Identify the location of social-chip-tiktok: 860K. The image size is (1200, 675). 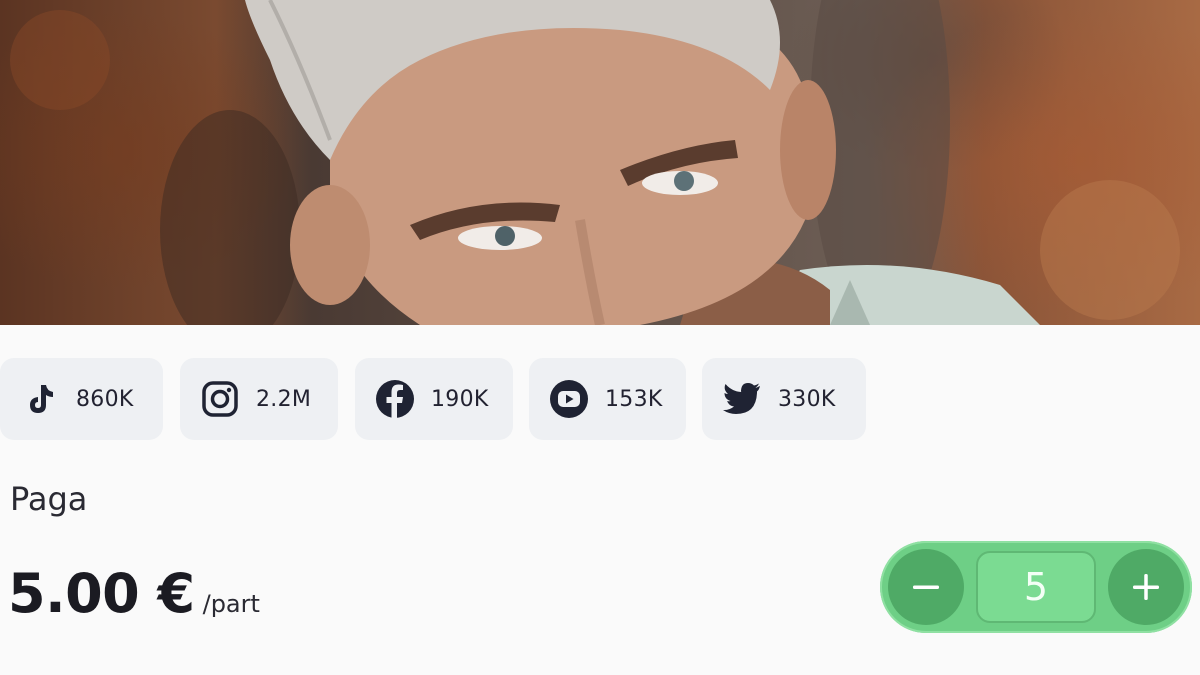
(81, 399).